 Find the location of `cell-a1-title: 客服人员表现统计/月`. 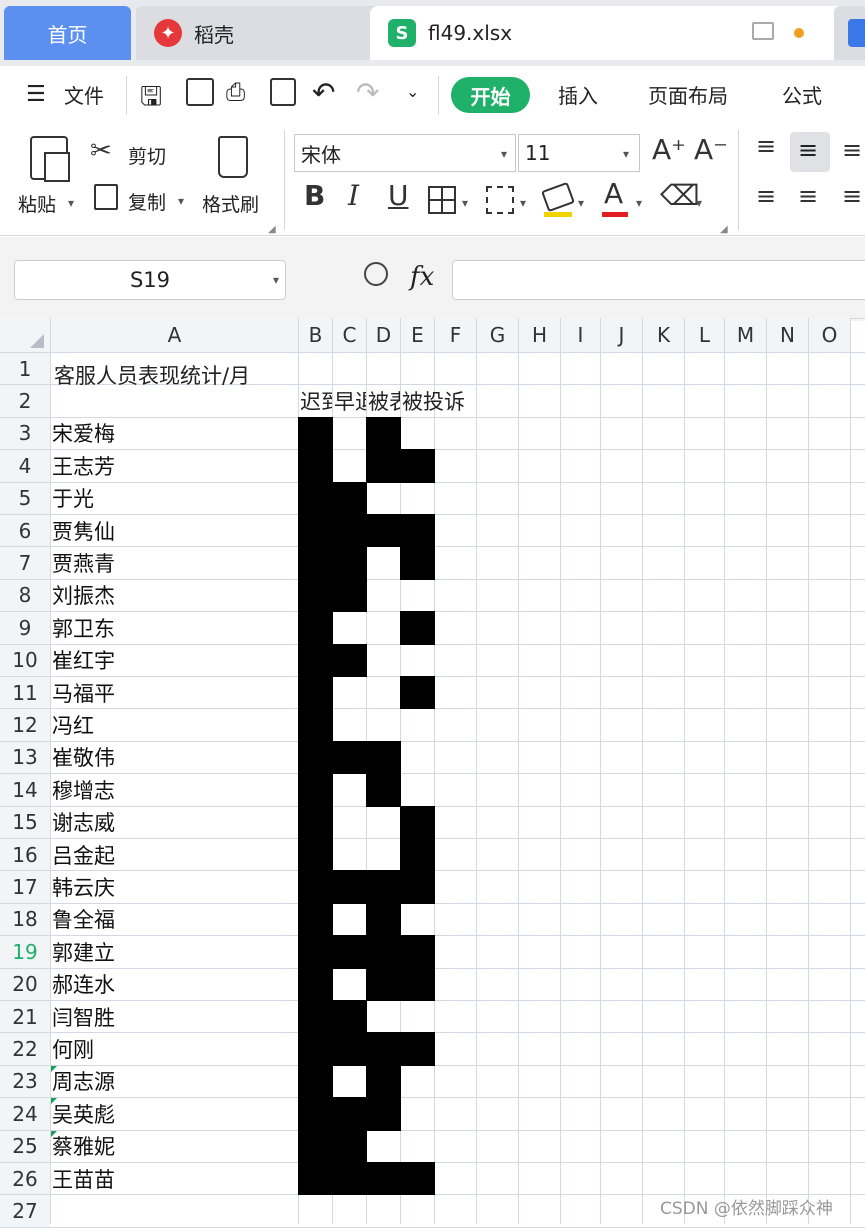

cell-a1-title: 客服人员表现统计/月 is located at coordinates (152, 375).